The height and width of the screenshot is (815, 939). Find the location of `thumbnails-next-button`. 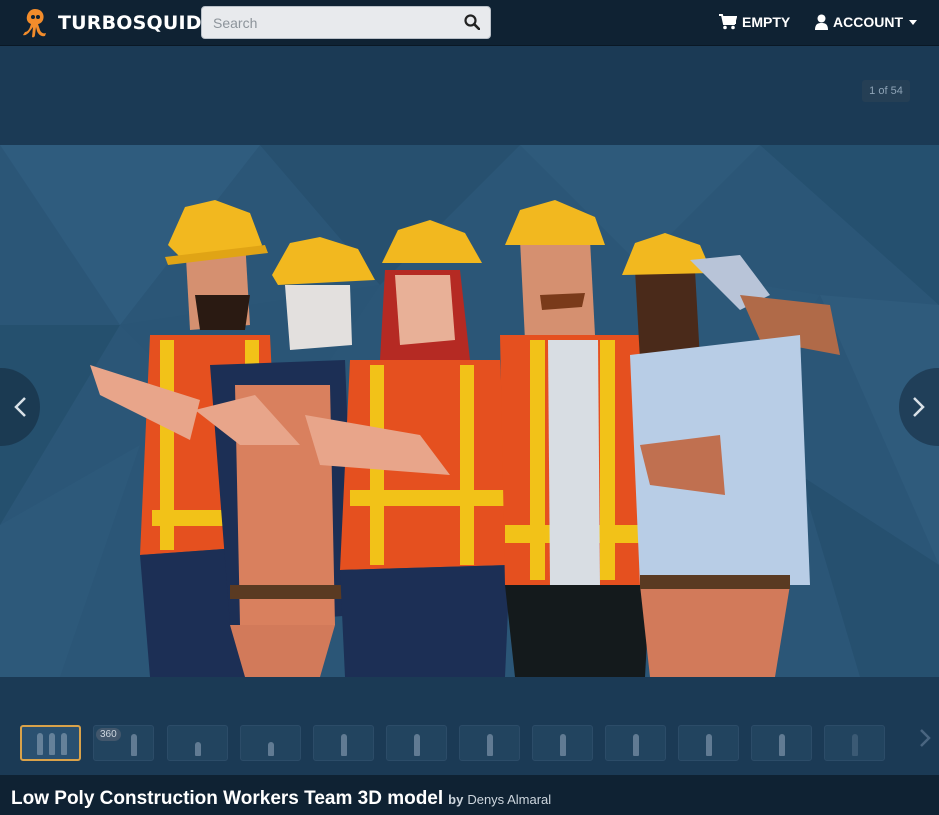

thumbnails-next-button is located at coordinates (928, 744).